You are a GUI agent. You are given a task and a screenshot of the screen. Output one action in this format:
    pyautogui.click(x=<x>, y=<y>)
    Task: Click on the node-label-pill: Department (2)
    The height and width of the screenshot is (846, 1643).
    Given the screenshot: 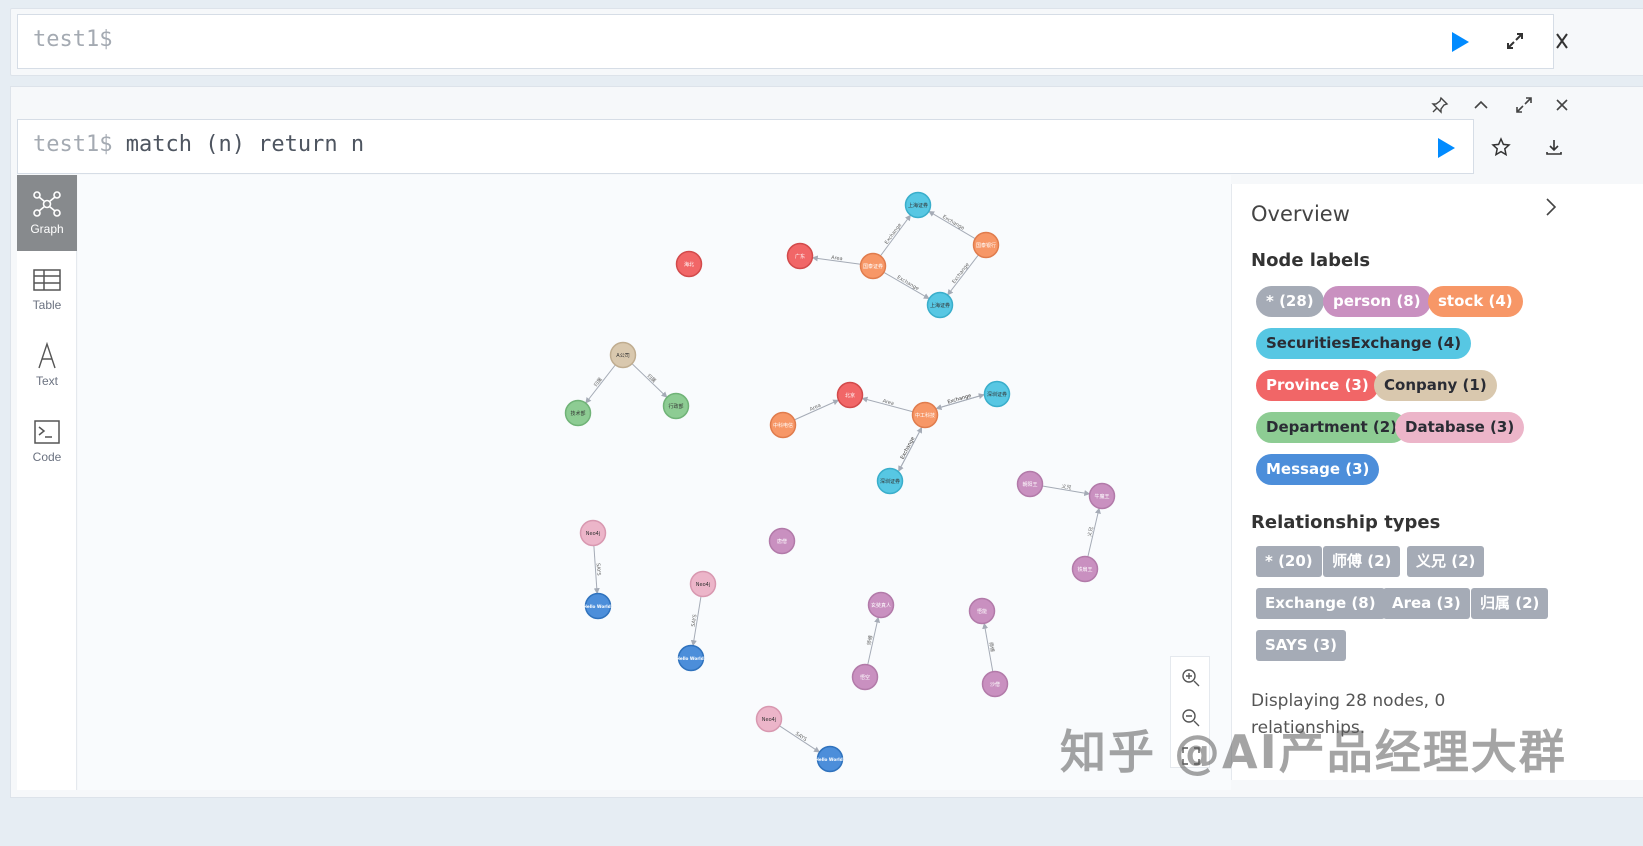 What is the action you would take?
    pyautogui.click(x=1332, y=427)
    